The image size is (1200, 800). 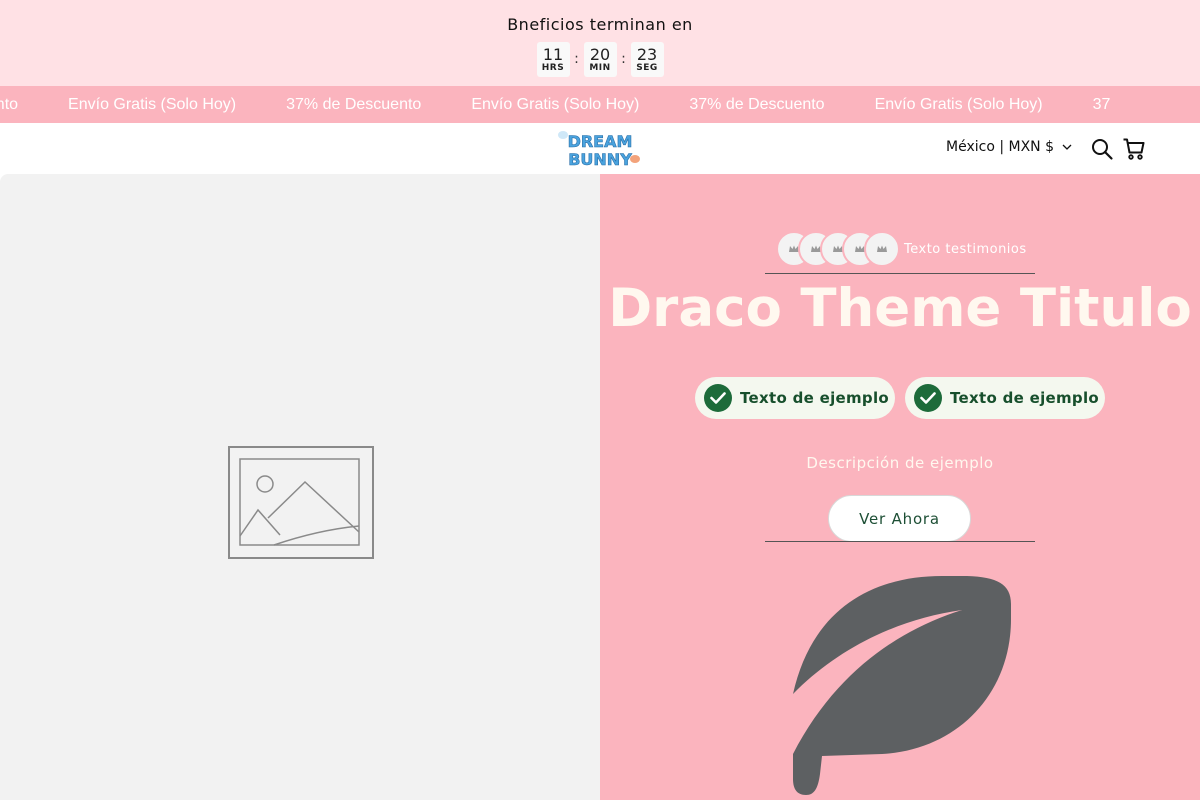 I want to click on countdown-timer: 11 HRS : 20 MIN : 23 SEG, so click(x=600, y=59).